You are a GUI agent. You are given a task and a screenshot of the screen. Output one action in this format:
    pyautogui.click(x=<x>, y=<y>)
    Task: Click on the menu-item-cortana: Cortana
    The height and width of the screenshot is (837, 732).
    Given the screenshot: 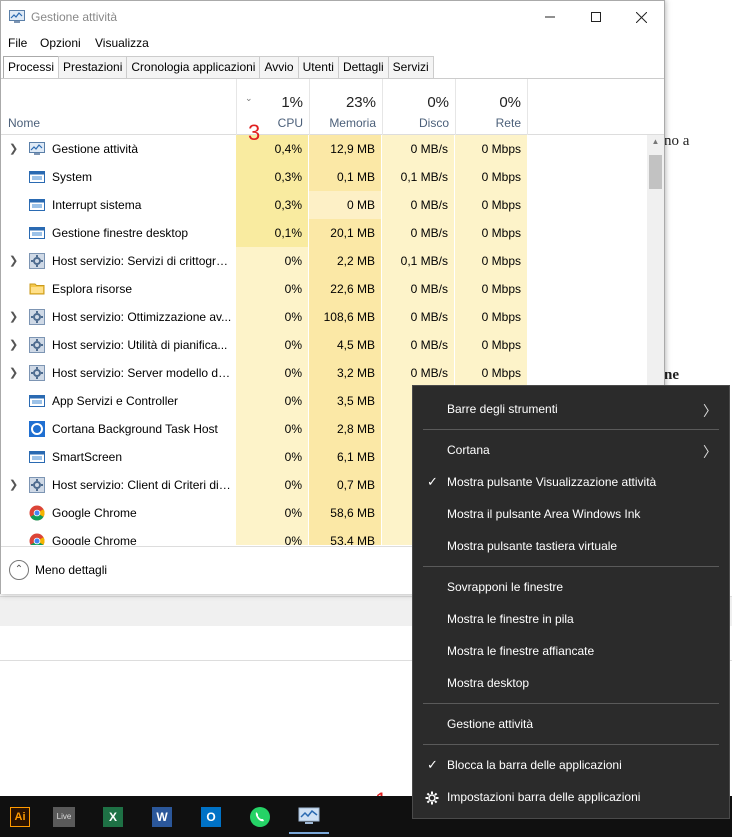 What is the action you would take?
    pyautogui.click(x=468, y=450)
    